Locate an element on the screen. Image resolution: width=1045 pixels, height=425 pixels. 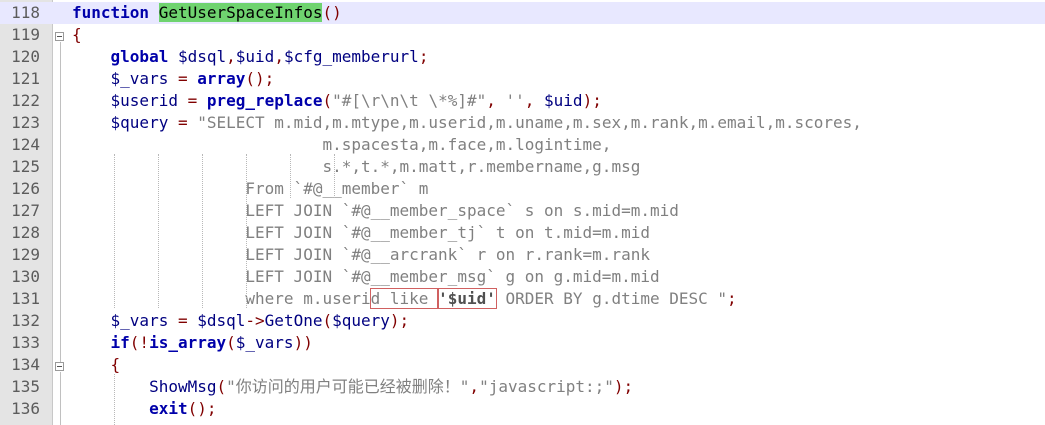
code-token: '' is located at coordinates (515, 100).